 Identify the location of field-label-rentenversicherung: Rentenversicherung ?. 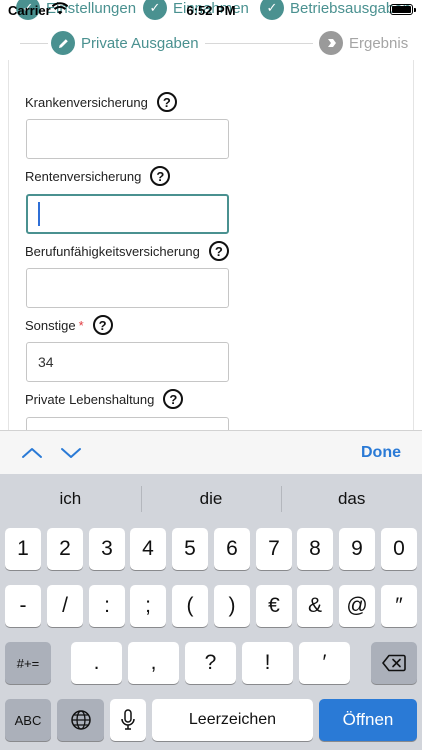
(98, 176).